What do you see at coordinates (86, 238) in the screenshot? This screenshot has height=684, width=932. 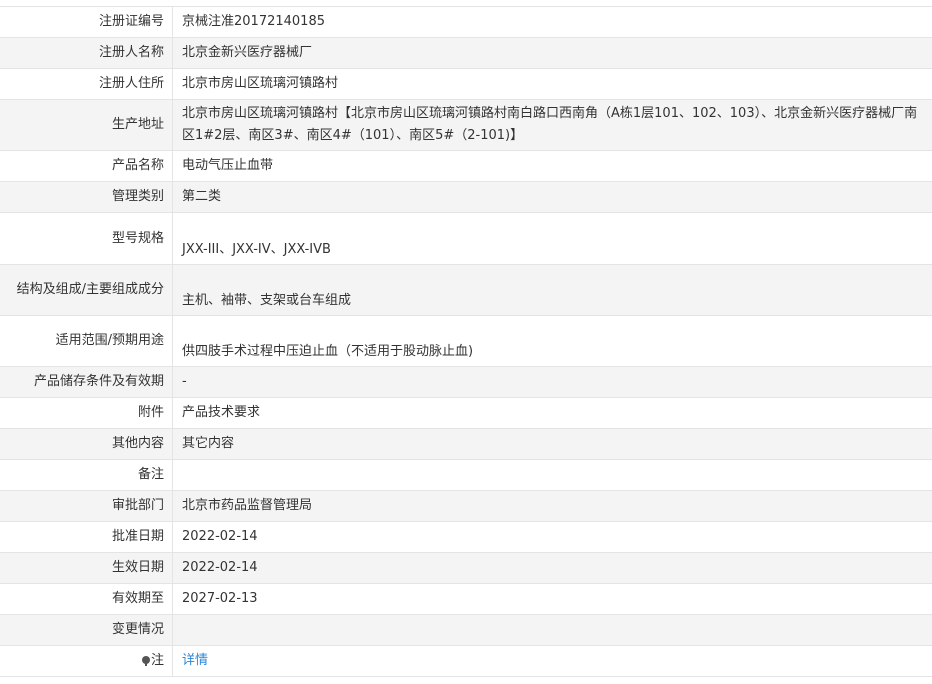 I see `row-label-model-spec: 型号规格` at bounding box center [86, 238].